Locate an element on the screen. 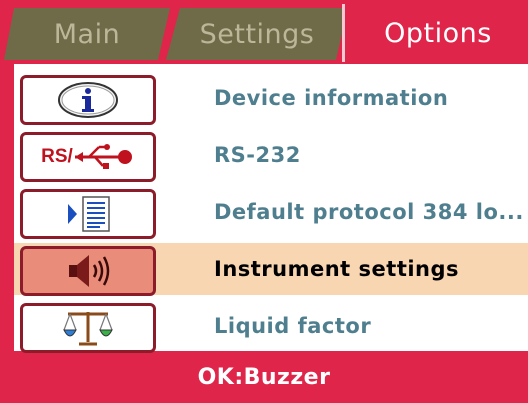  rs-text: RS/ is located at coordinates (57, 156).